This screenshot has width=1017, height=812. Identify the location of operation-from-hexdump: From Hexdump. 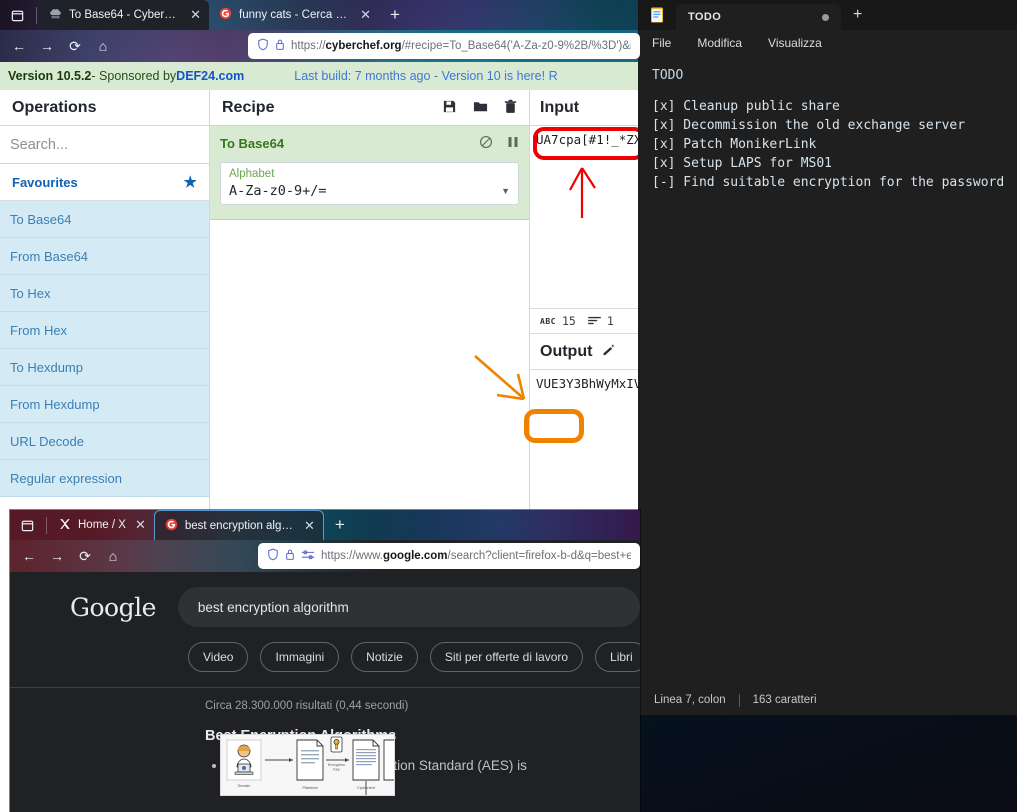
(104, 404).